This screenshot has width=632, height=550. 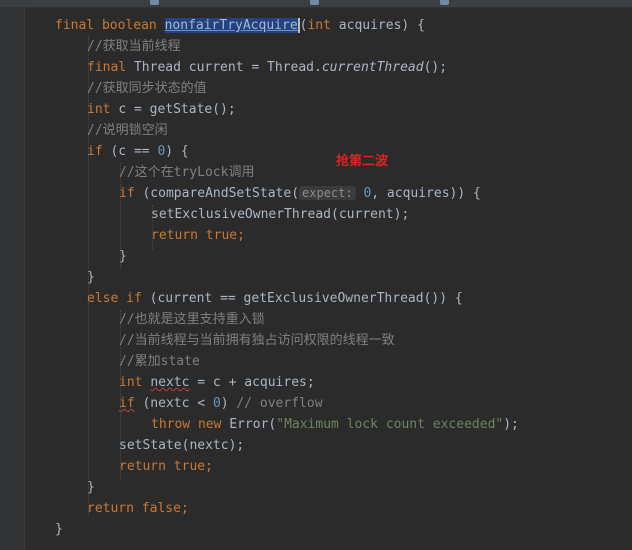 I want to click on code-line: setState(nextc);, so click(x=181, y=445).